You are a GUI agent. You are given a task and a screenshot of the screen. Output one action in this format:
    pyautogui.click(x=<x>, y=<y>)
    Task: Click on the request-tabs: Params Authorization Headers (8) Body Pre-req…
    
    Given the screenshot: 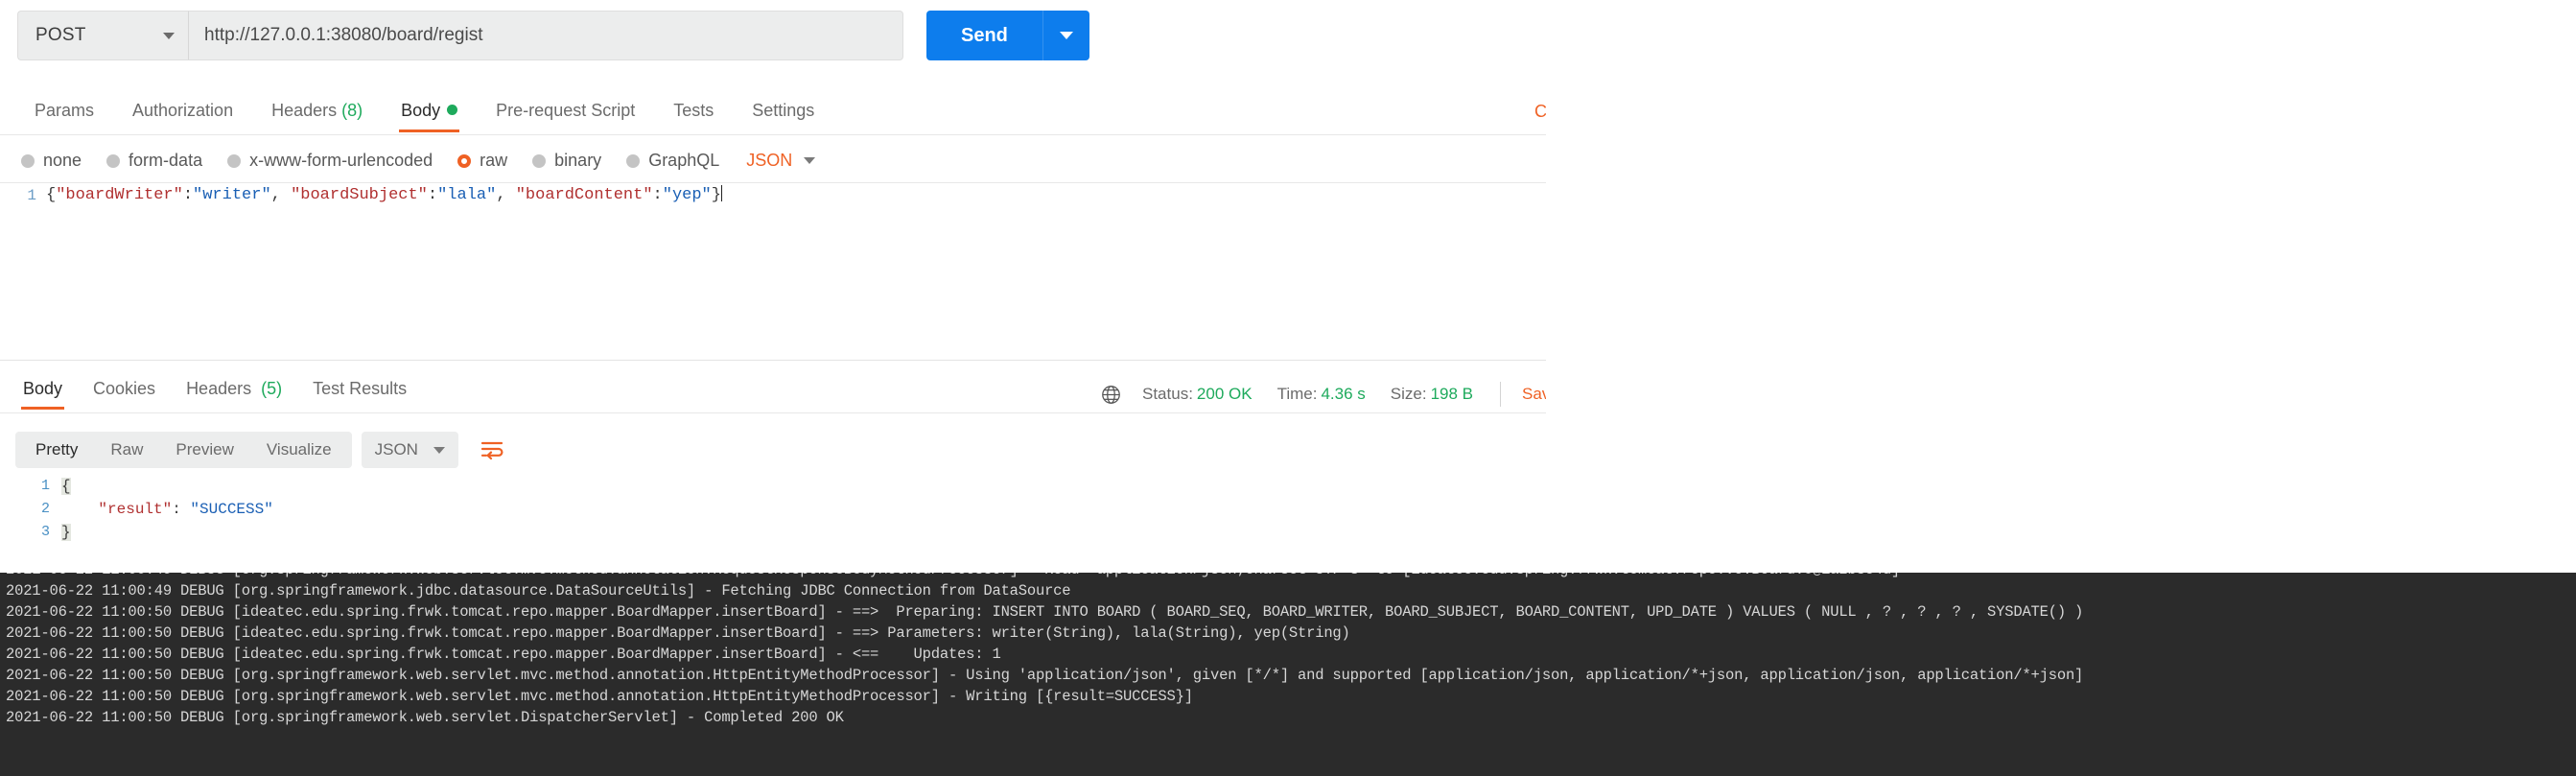 What is the action you would take?
    pyautogui.click(x=424, y=116)
    